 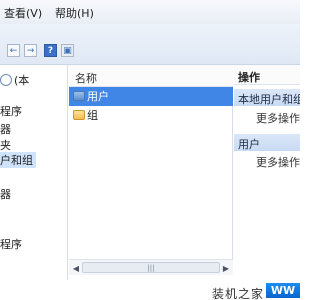 I want to click on tree-item-device: 器, so click(x=5, y=129).